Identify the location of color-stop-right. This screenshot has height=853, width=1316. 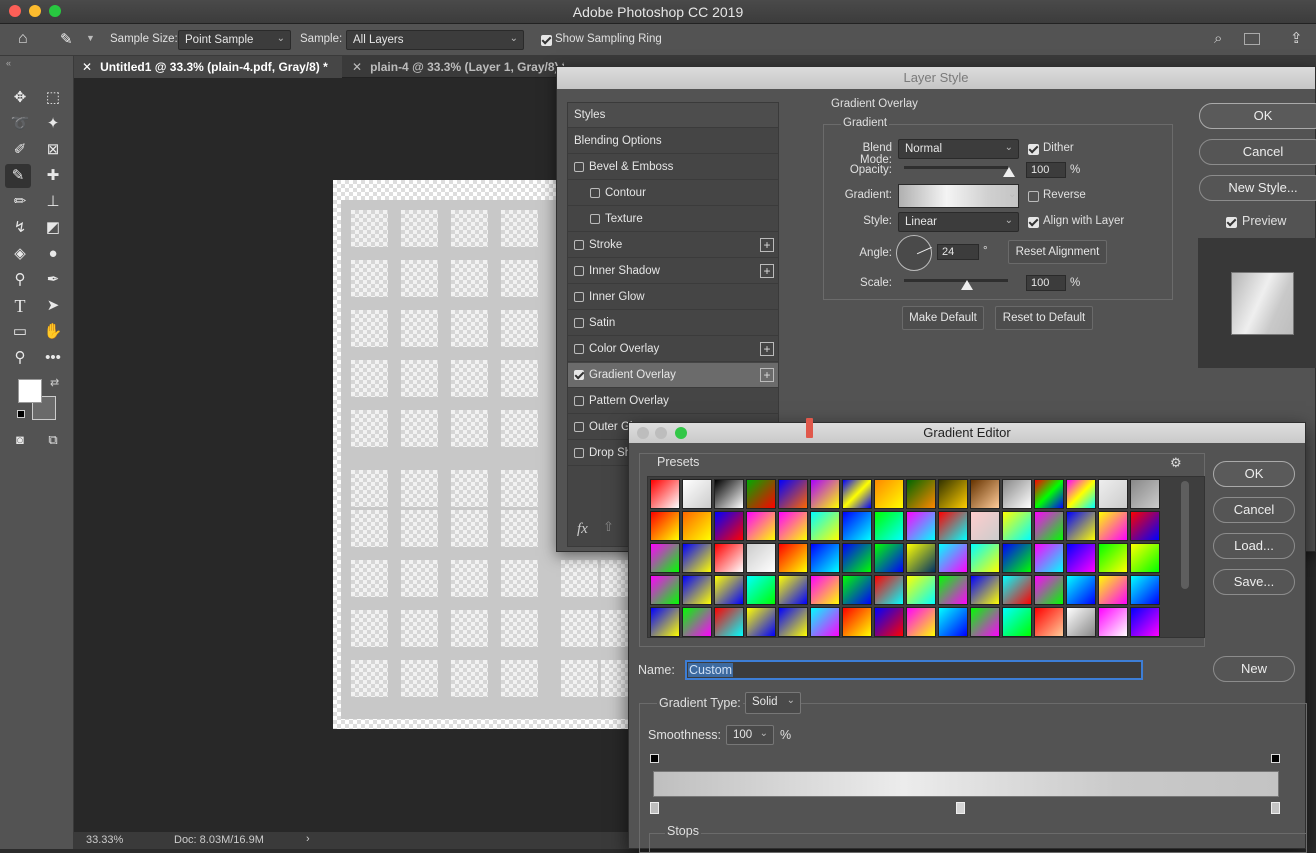
(1275, 808).